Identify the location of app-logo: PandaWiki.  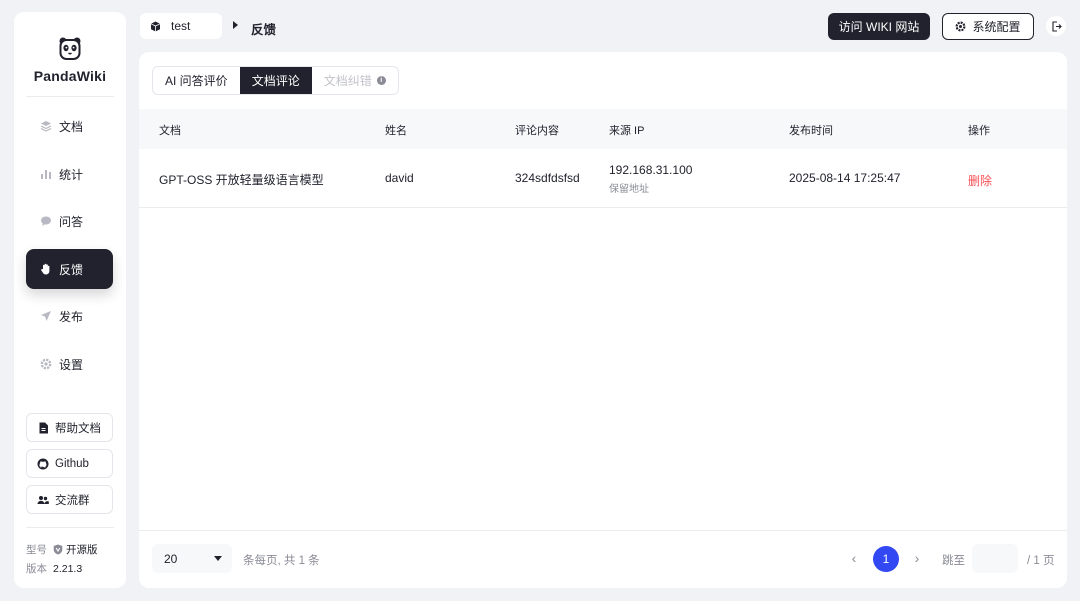
(70, 60).